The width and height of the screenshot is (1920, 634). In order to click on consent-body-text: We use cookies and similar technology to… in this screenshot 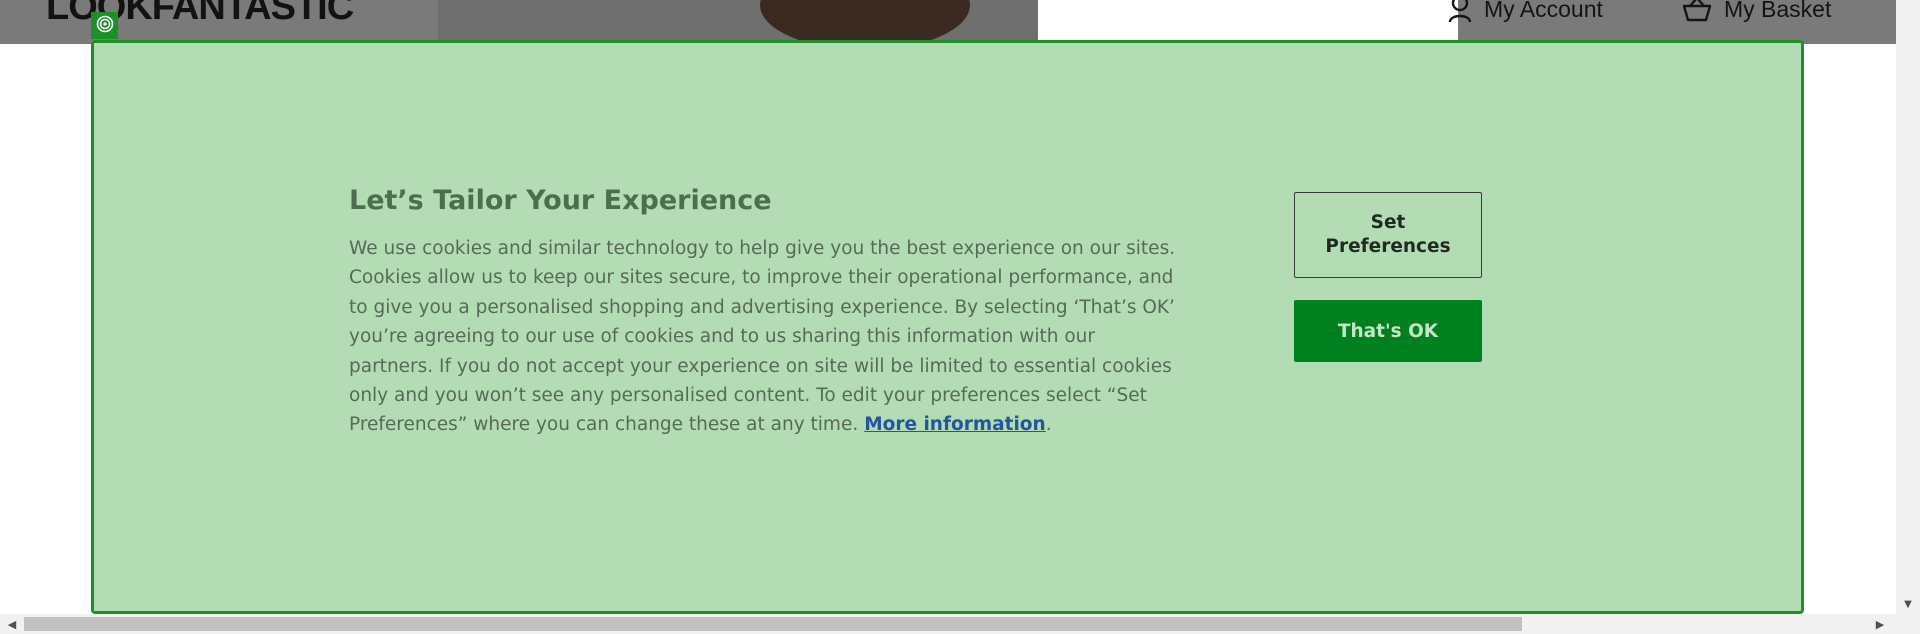, I will do `click(762, 337)`.